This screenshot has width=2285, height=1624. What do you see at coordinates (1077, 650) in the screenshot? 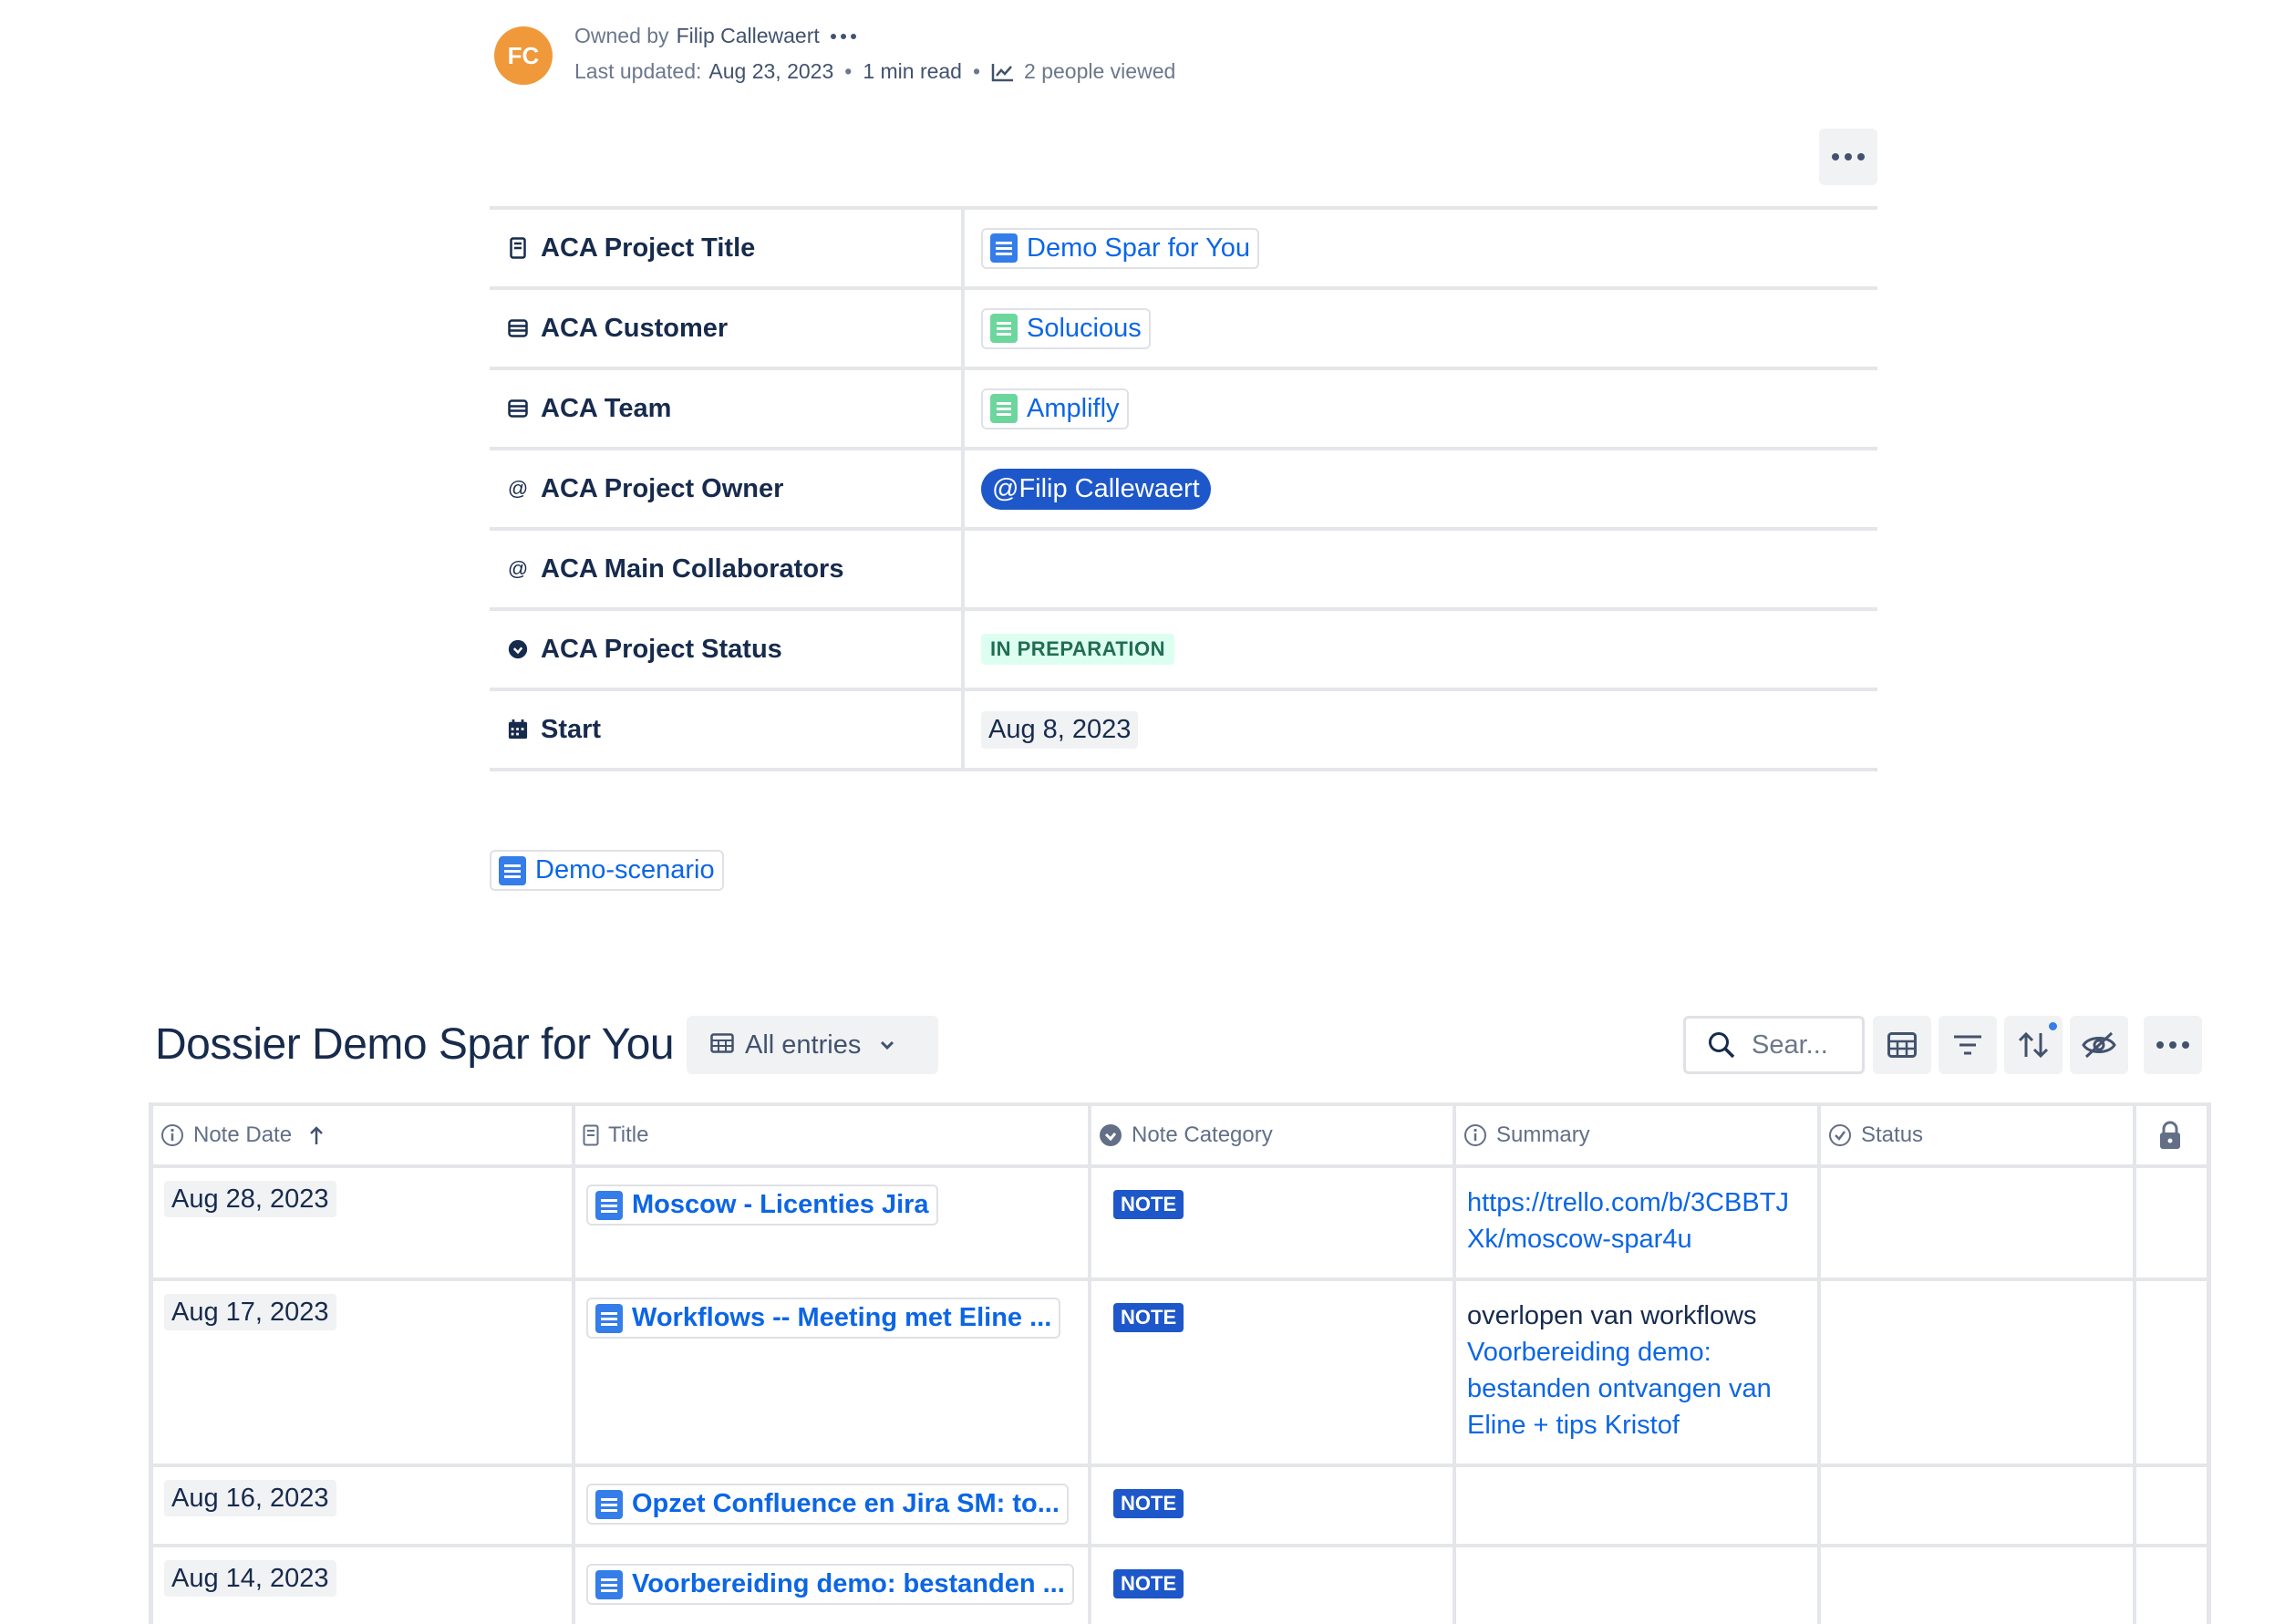
I see `status-lozenge: IN PREPARATION` at bounding box center [1077, 650].